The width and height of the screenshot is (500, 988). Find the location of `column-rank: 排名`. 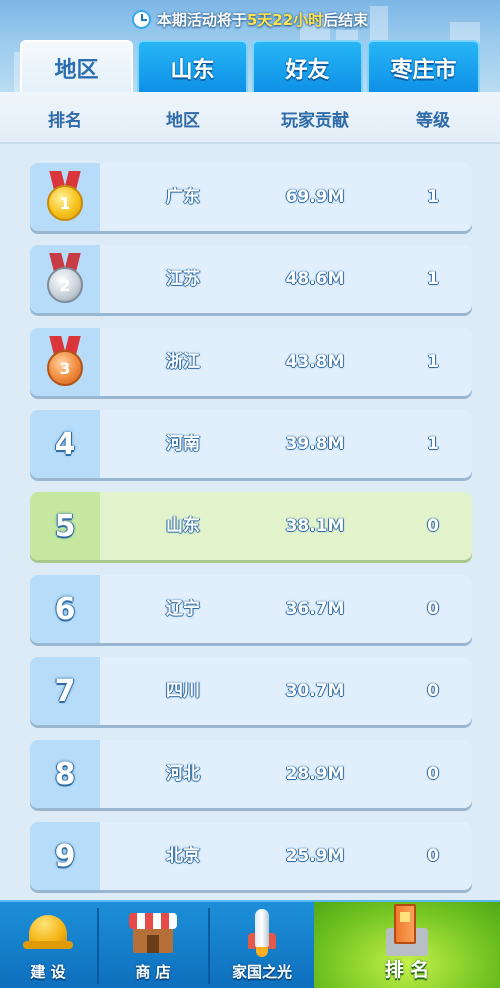

column-rank: 排名 is located at coordinates (65, 121).